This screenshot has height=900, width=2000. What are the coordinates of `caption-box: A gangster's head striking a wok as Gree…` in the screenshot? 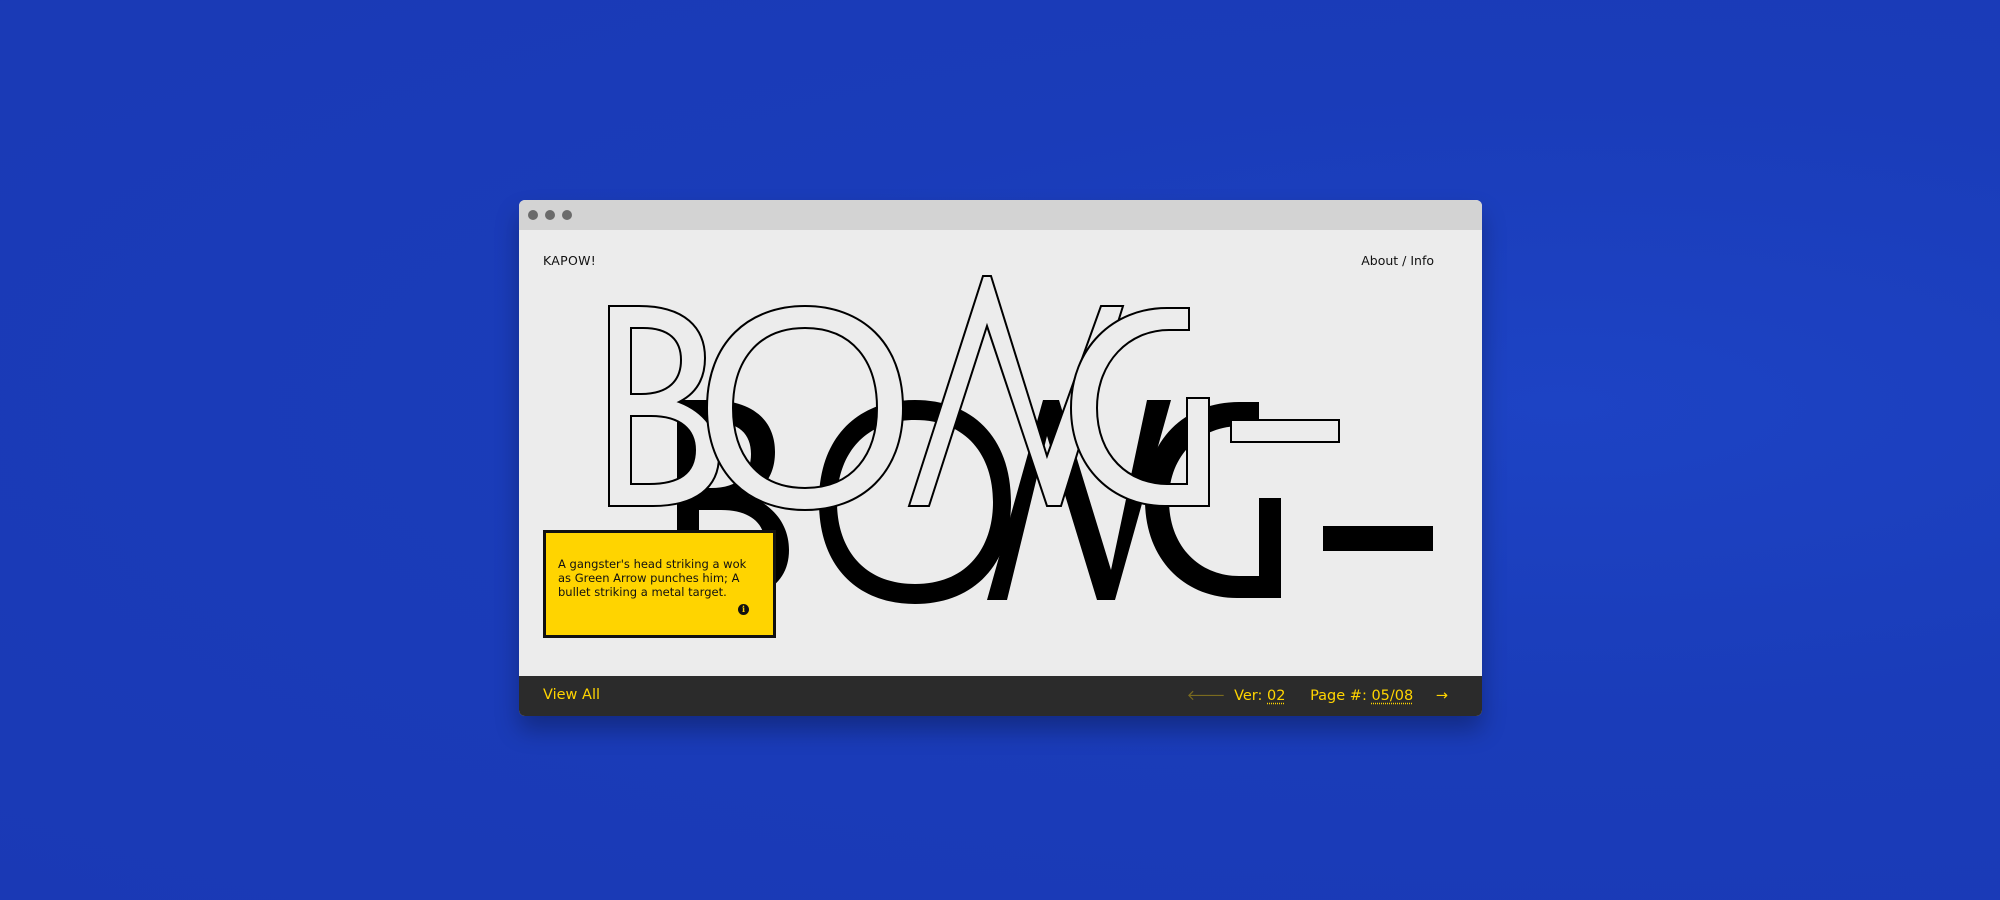 It's located at (659, 584).